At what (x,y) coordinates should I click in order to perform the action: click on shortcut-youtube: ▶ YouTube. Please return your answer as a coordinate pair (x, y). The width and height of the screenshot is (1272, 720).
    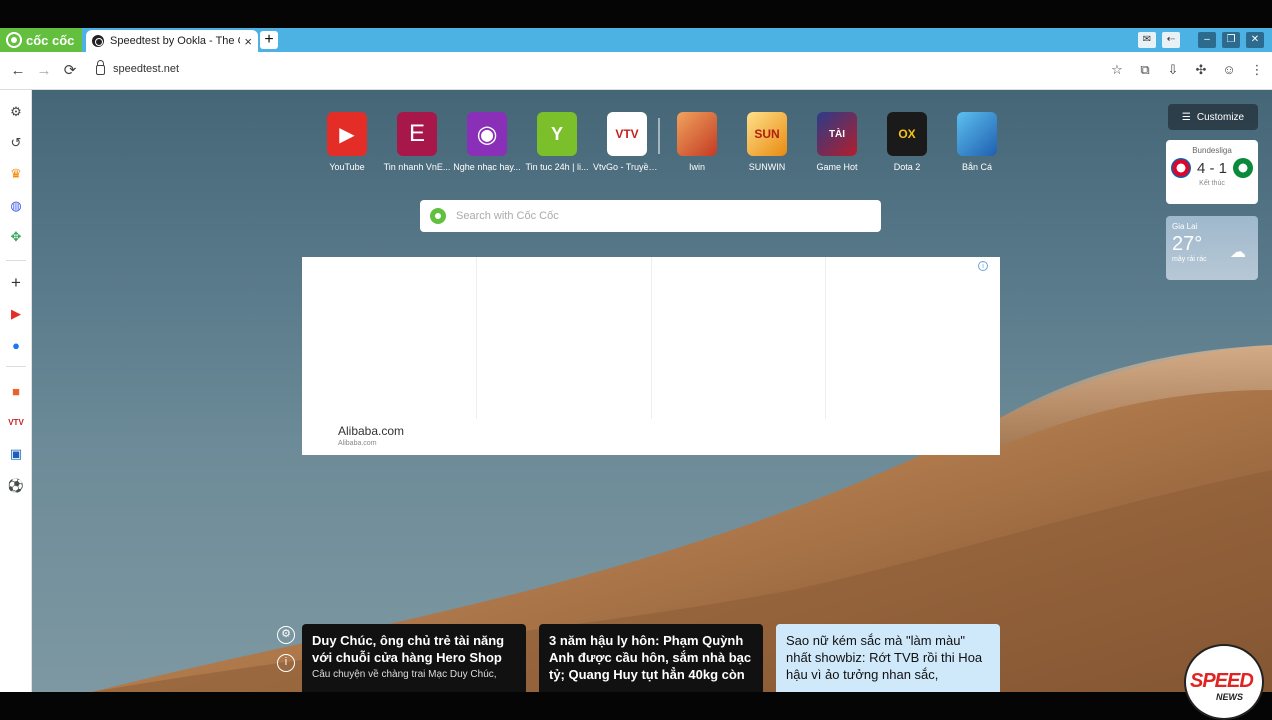
    Looking at the image, I should click on (347, 142).